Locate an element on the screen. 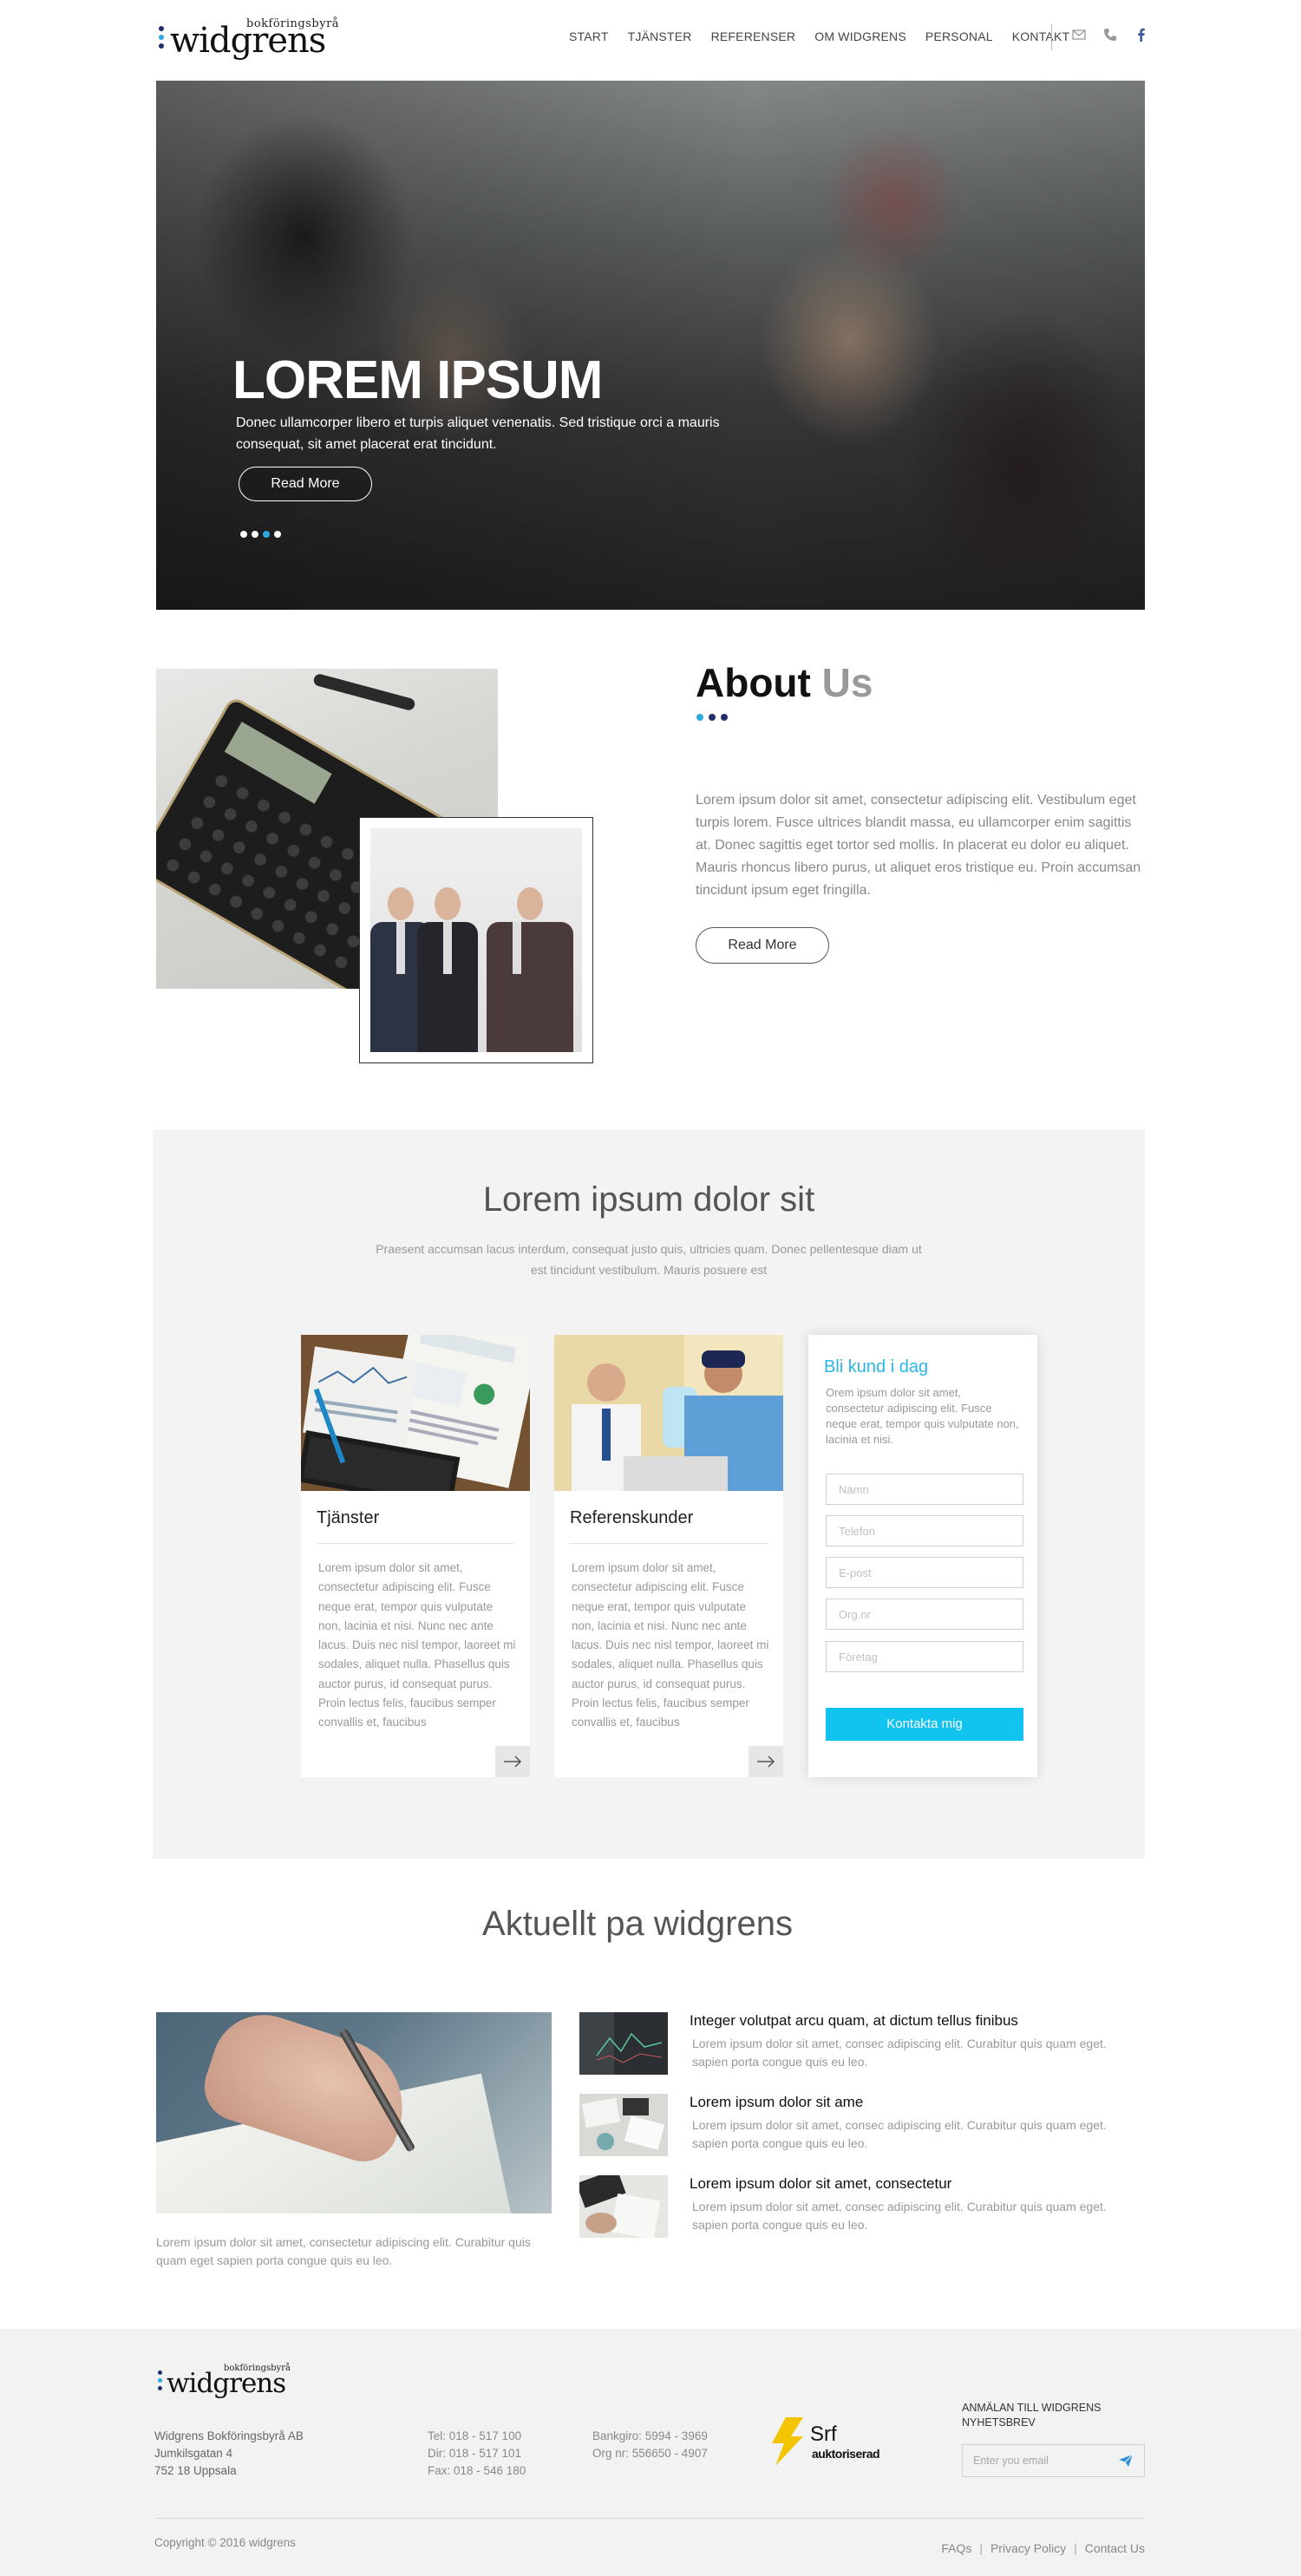 The image size is (1301, 2576). about-dots is located at coordinates (712, 717).